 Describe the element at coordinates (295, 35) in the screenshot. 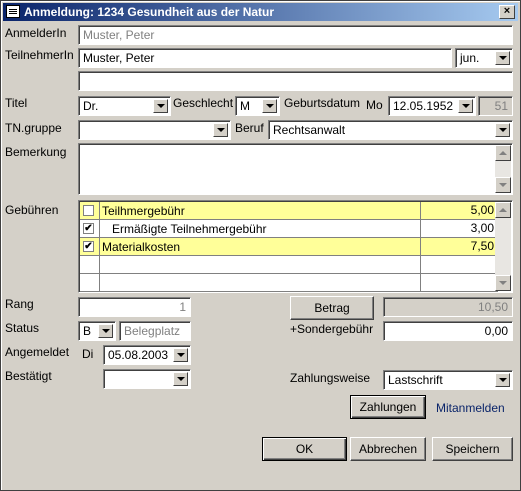

I see `anmelder-field: Muster, Peter` at that location.